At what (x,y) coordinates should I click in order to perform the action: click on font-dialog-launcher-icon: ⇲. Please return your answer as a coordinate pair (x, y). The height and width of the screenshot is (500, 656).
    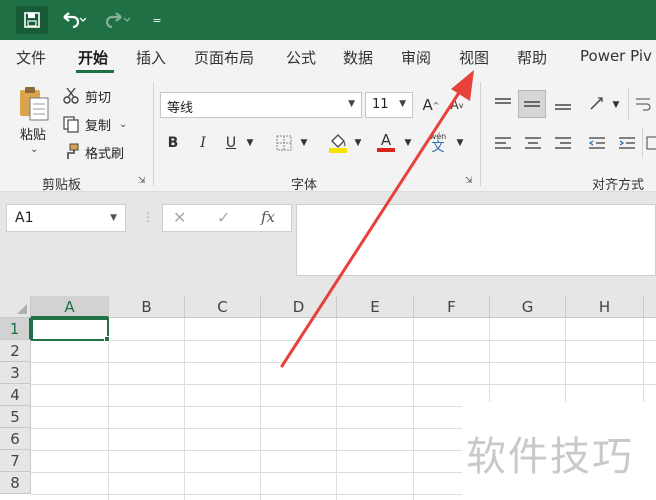
    Looking at the image, I should click on (469, 181).